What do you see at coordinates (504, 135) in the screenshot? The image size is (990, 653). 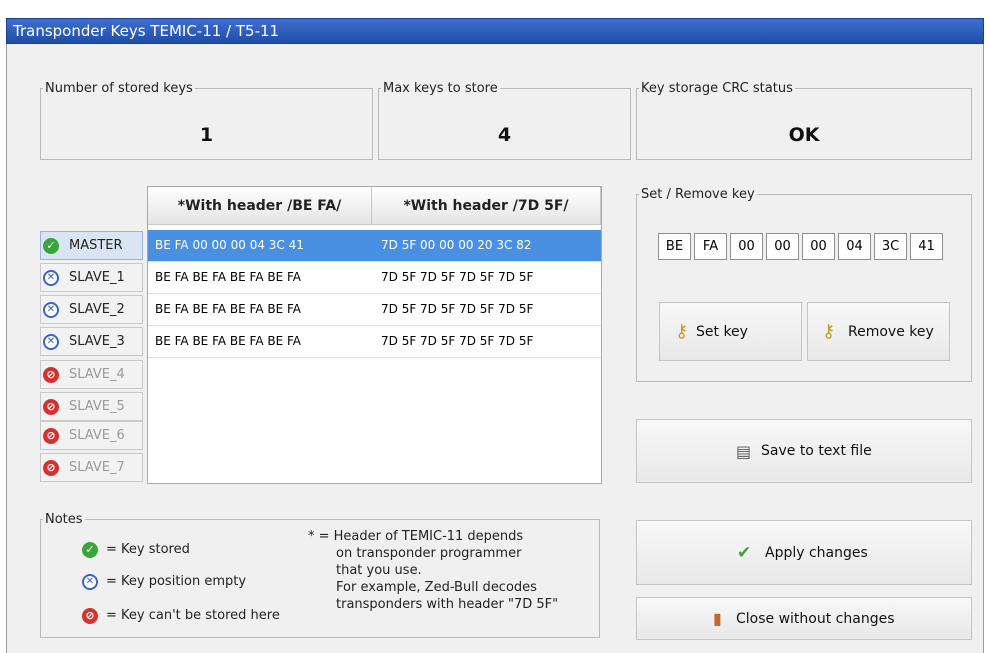 I see `max-keys-value: 4` at bounding box center [504, 135].